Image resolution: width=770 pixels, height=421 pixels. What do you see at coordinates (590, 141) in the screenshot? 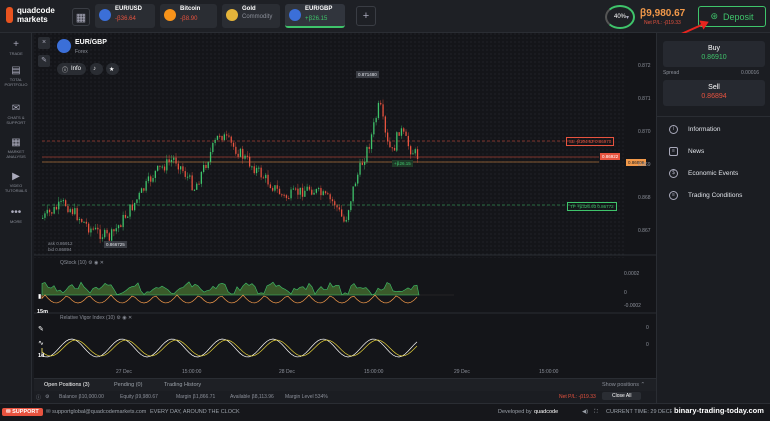
I see `stop-loss-label: SL -ꞵ104.62 0.86970` at bounding box center [590, 141].